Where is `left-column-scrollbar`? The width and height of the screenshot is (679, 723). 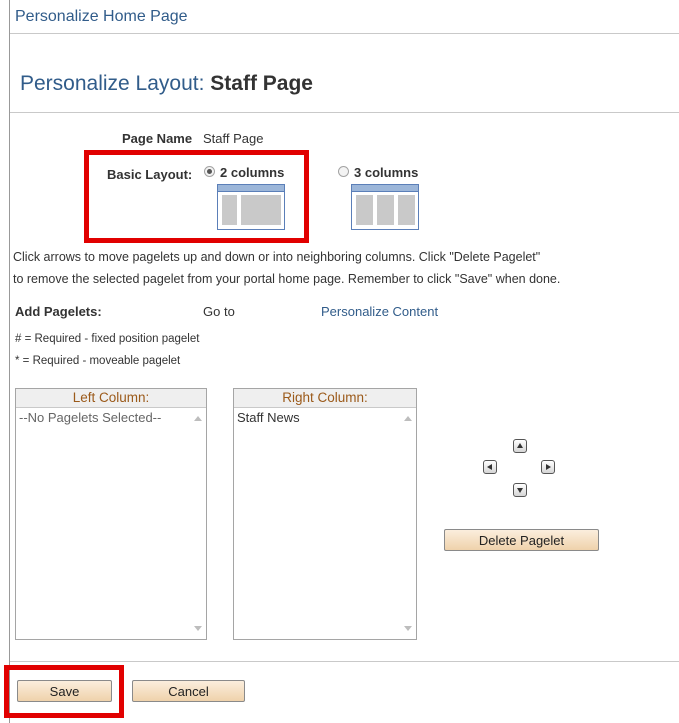
left-column-scrollbar is located at coordinates (198, 523).